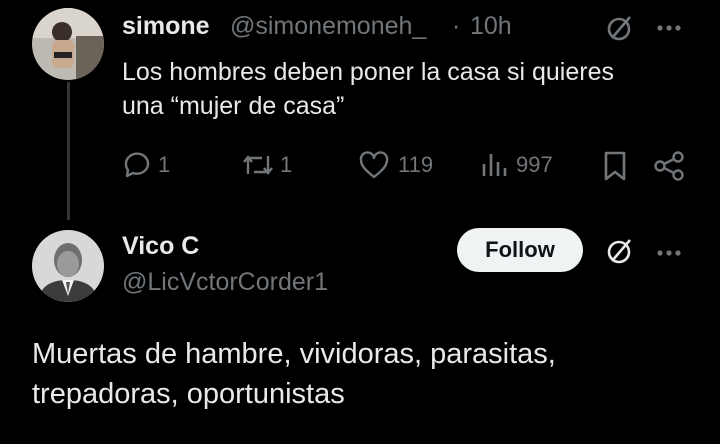 This screenshot has height=444, width=720. What do you see at coordinates (137, 165) in the screenshot?
I see `reply-icon` at bounding box center [137, 165].